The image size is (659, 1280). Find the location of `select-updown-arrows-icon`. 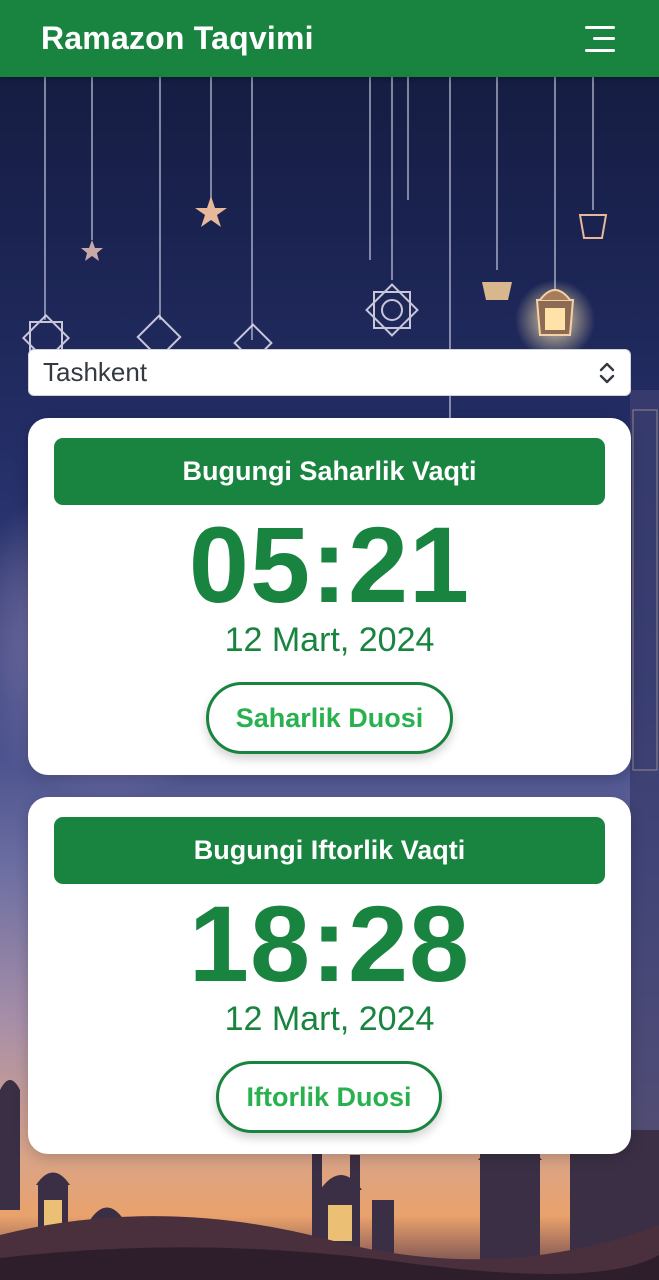

select-updown-arrows-icon is located at coordinates (607, 372).